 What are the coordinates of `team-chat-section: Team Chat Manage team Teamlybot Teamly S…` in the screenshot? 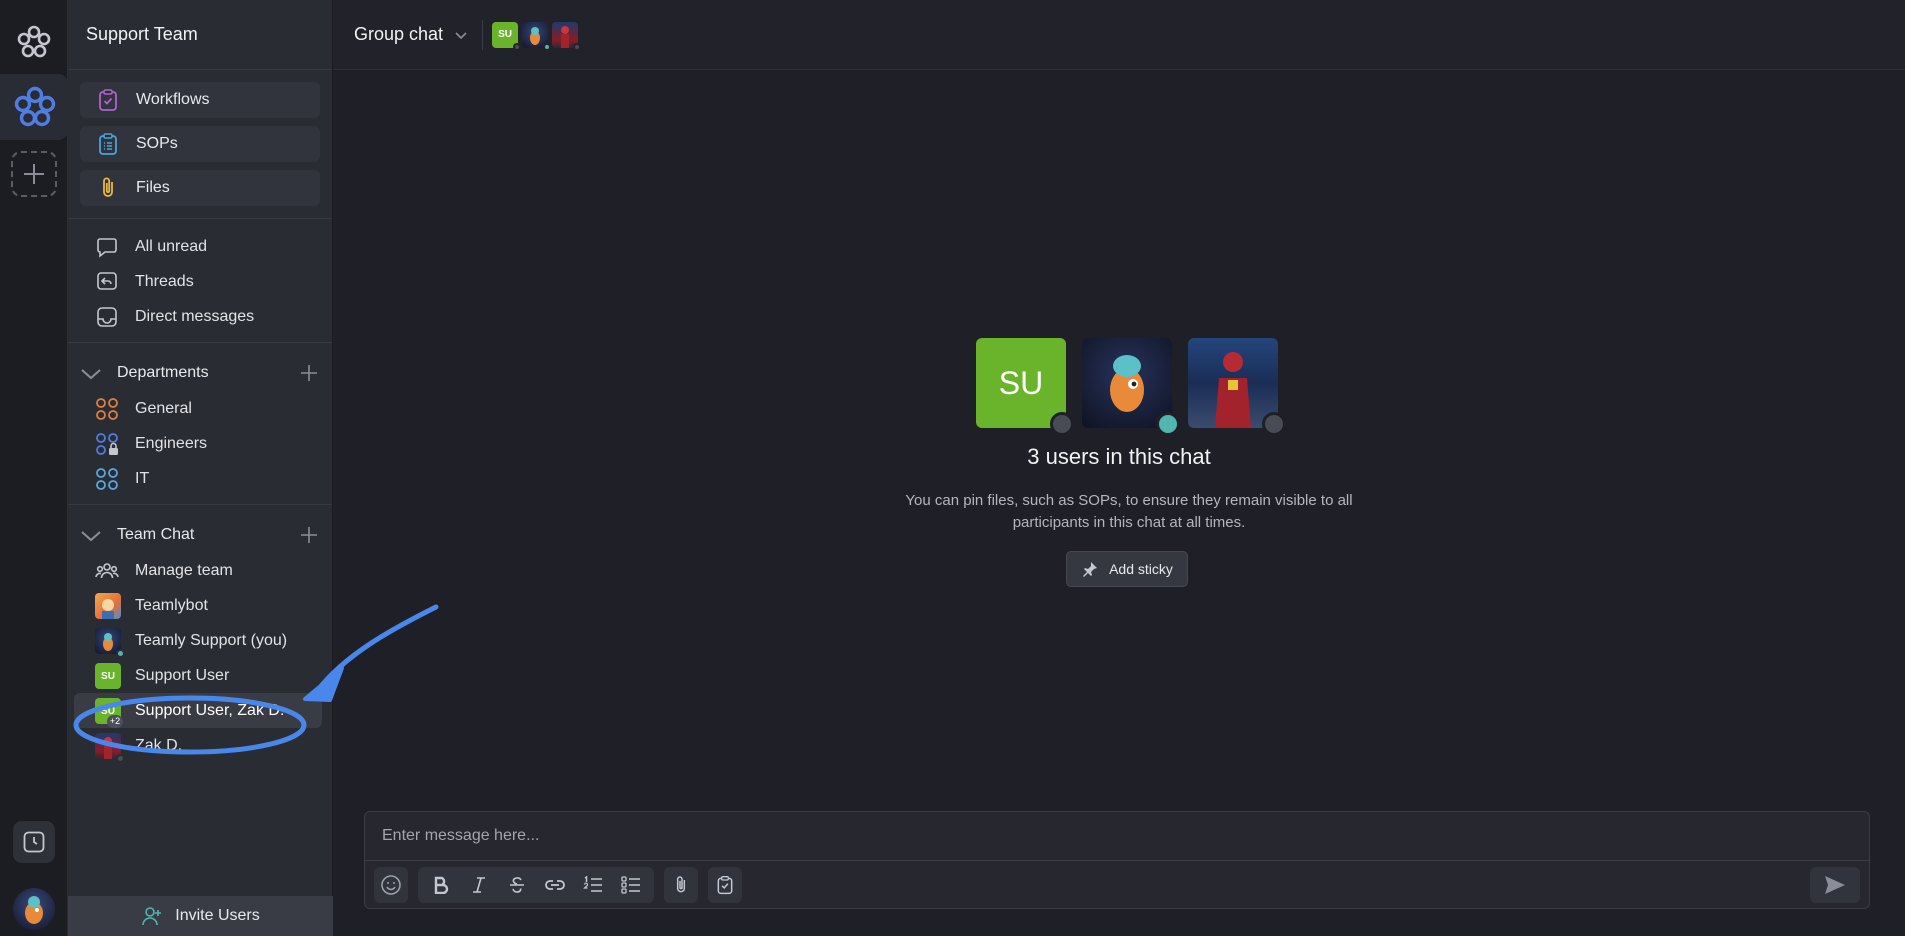 It's located at (200, 638).